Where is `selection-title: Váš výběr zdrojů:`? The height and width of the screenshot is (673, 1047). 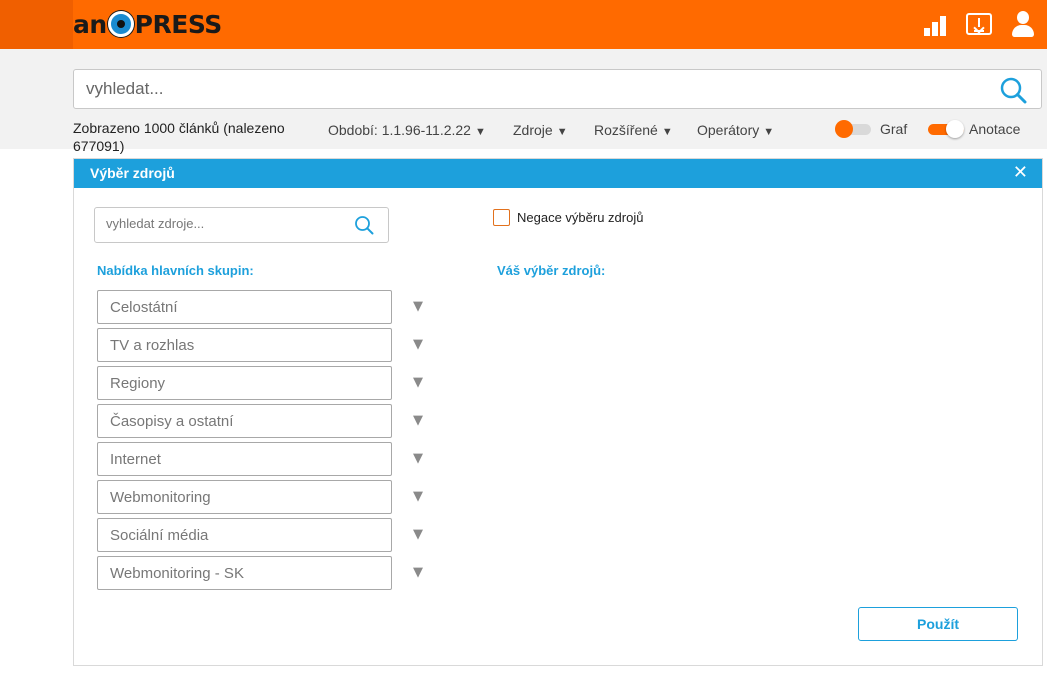 selection-title: Váš výběr zdrojů: is located at coordinates (551, 270).